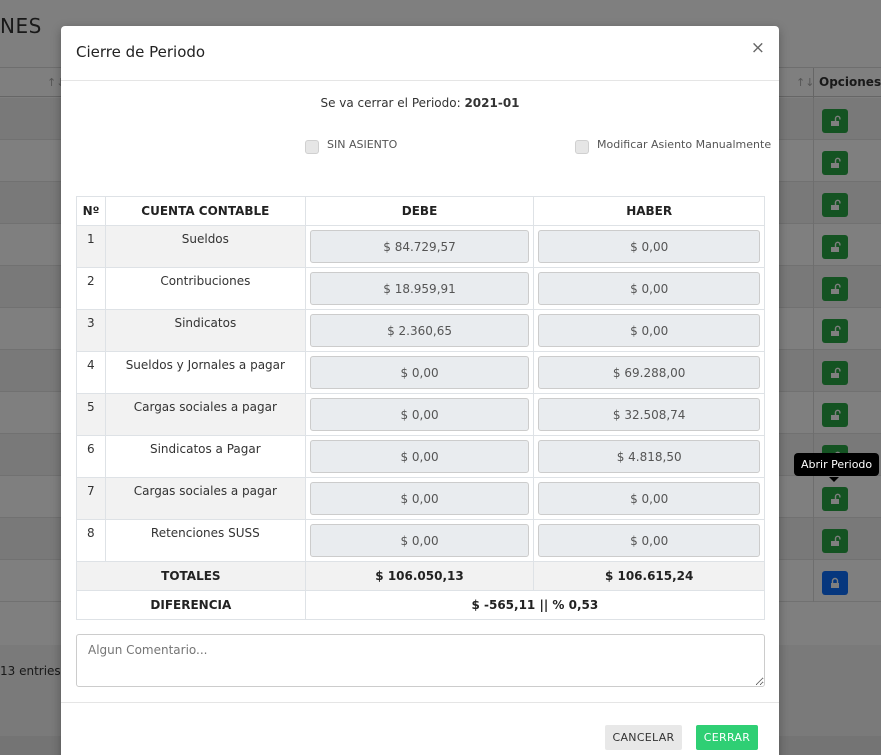 The image size is (881, 755). What do you see at coordinates (205, 288) in the screenshot?
I see `cuenta-name: Contribuciones` at bounding box center [205, 288].